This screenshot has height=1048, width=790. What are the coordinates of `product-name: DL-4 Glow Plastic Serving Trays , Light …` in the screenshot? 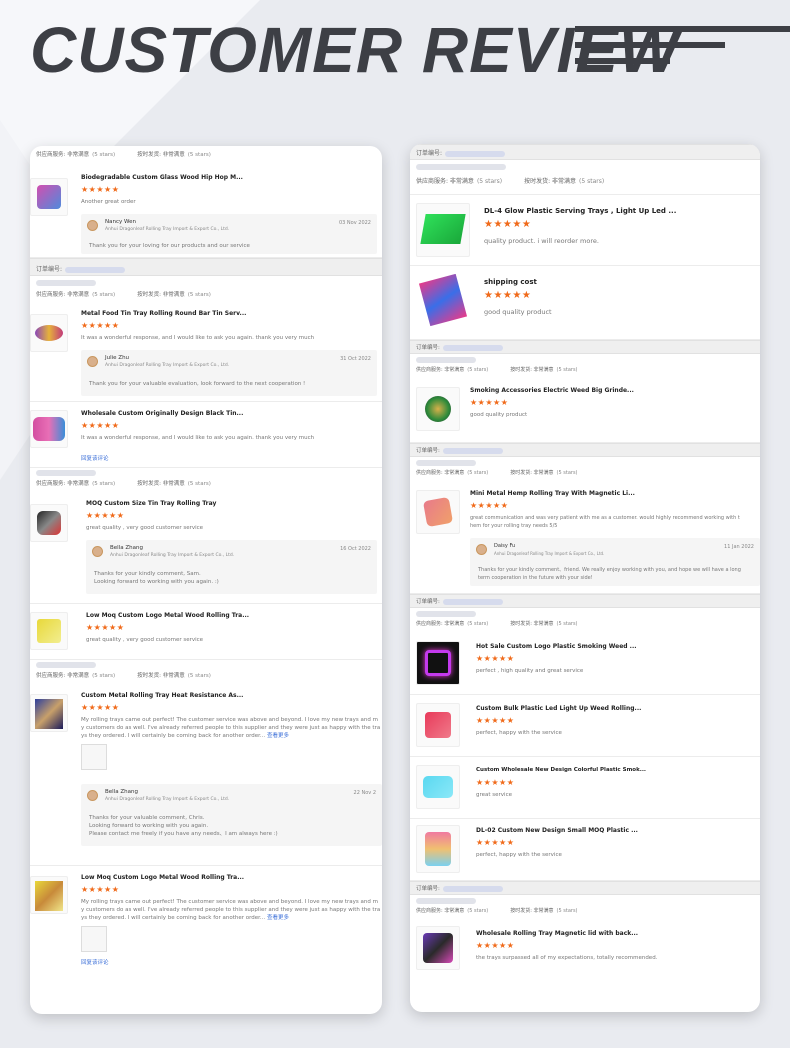 It's located at (580, 211).